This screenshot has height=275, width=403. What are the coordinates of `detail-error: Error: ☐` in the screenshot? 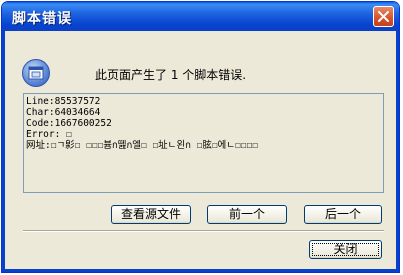 It's located at (49, 134).